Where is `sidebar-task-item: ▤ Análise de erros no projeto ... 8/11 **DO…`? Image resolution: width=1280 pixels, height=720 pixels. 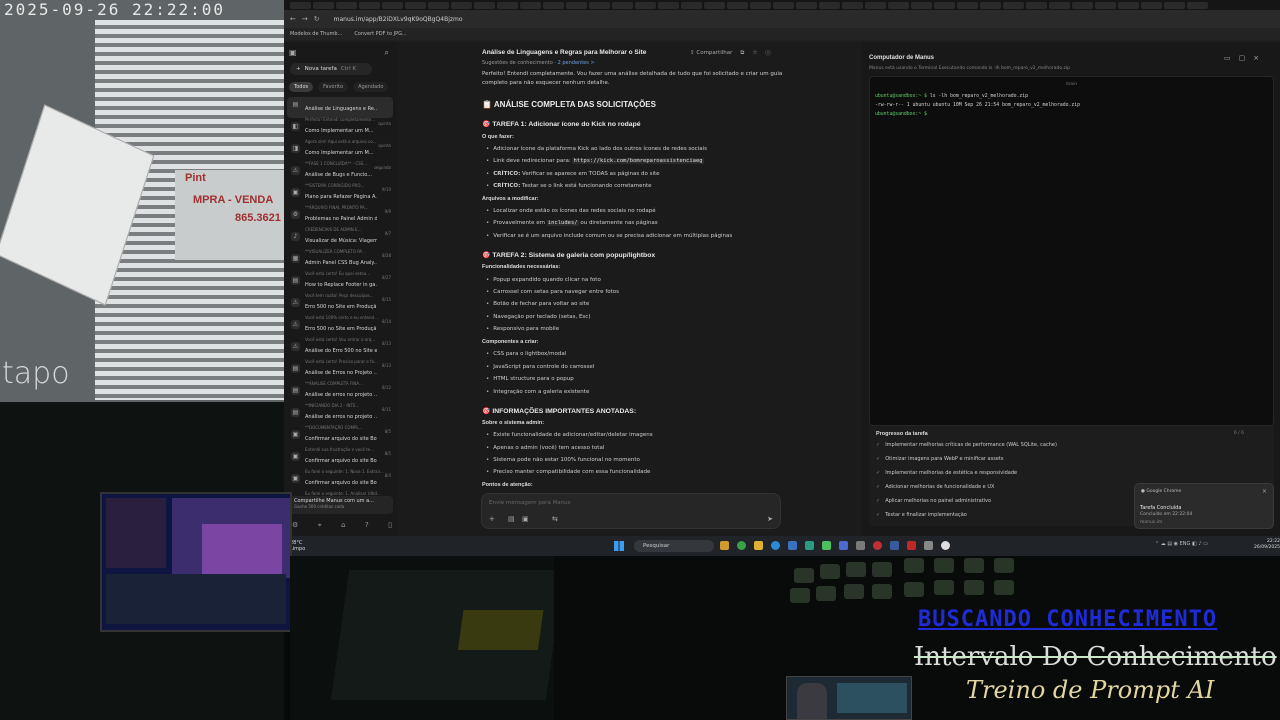 sidebar-task-item: ▤ Análise de erros no projeto ... 8/11 **DO… is located at coordinates (340, 417).